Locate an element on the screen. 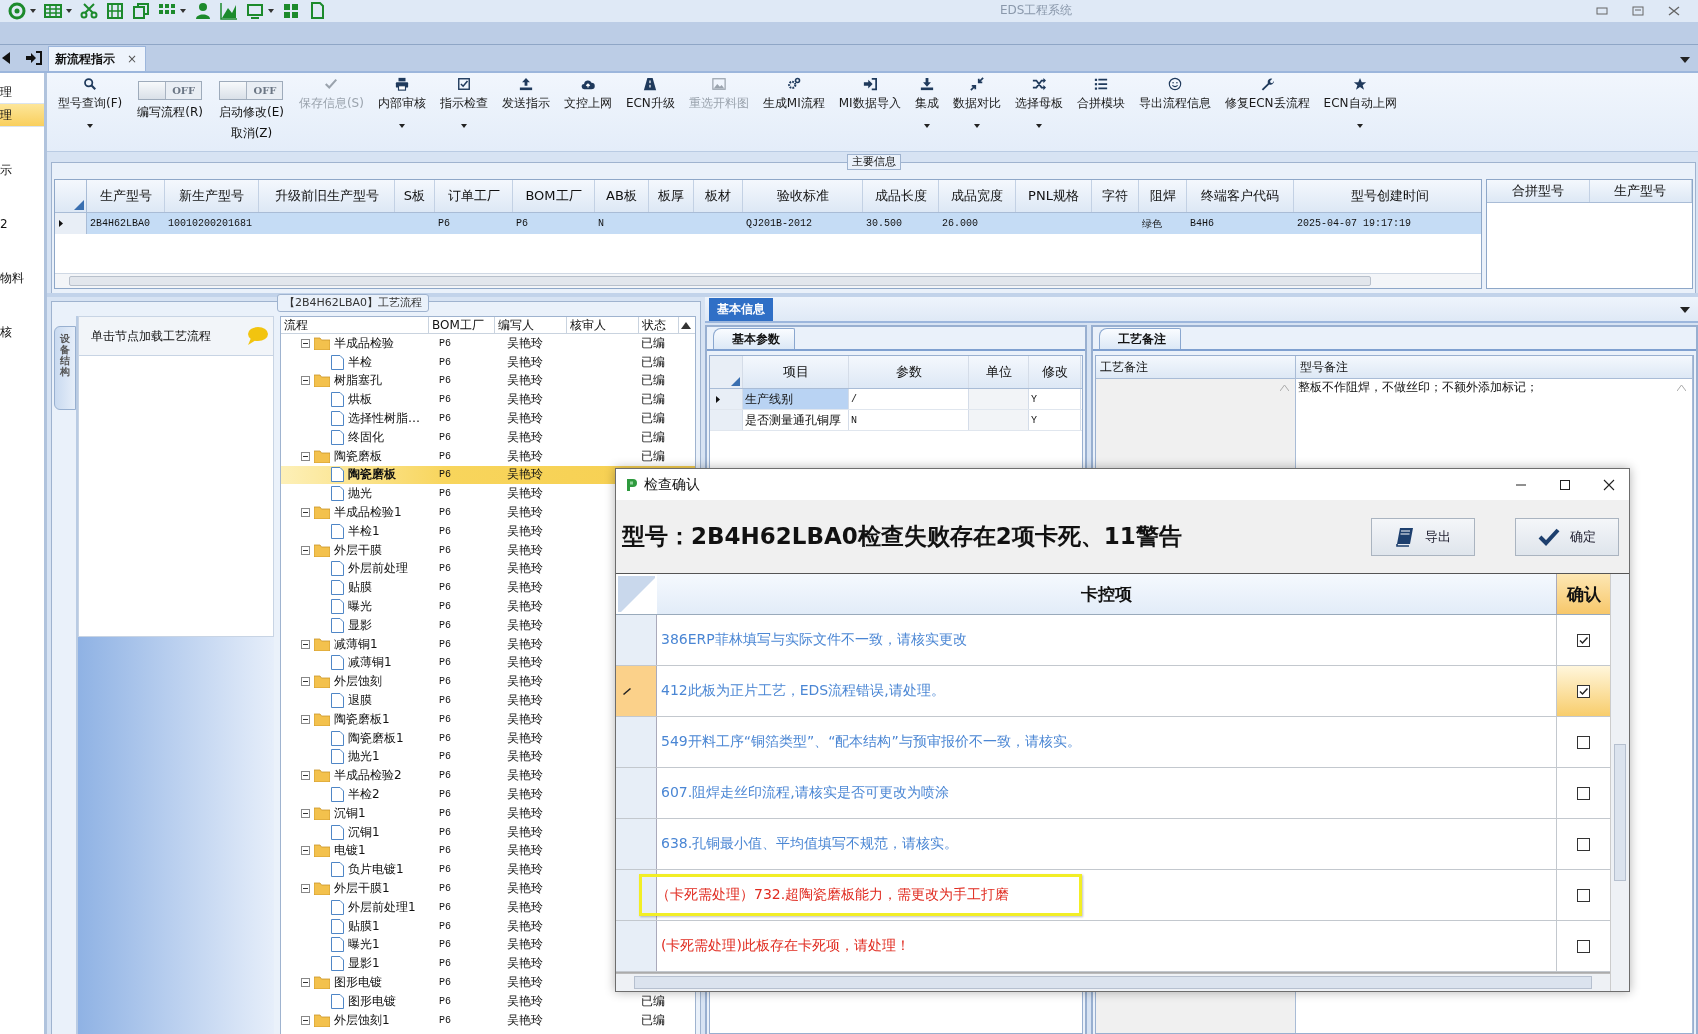 The height and width of the screenshot is (1034, 1698). tree-row: 外层蚀刻1 P6 吴艳玲 已编 is located at coordinates (488, 1020).